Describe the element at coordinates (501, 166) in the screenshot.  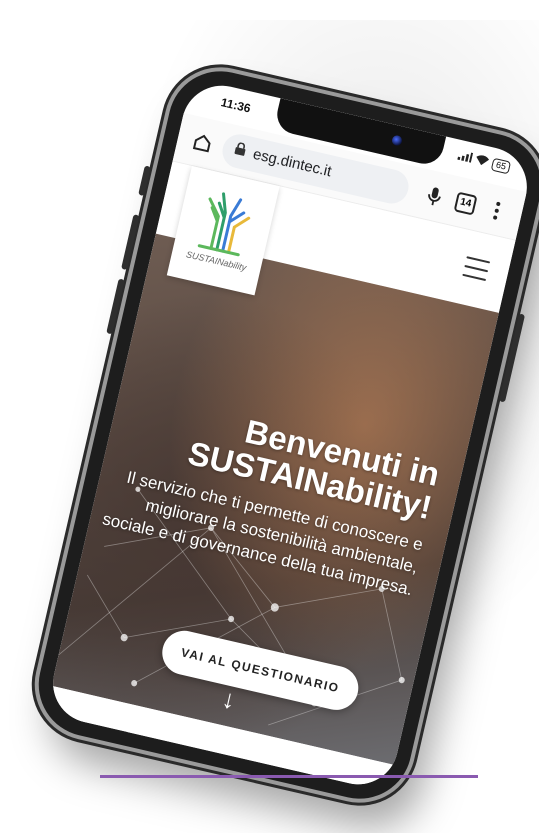
I see `battery-icon: 65` at that location.